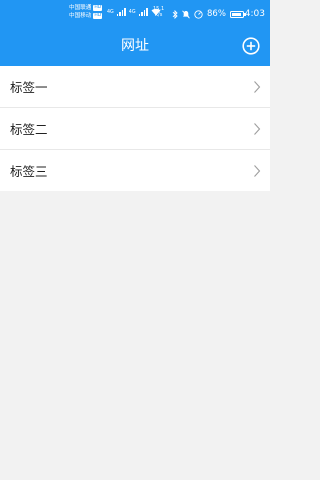  I want to click on list-item: 标签二, so click(135, 129).